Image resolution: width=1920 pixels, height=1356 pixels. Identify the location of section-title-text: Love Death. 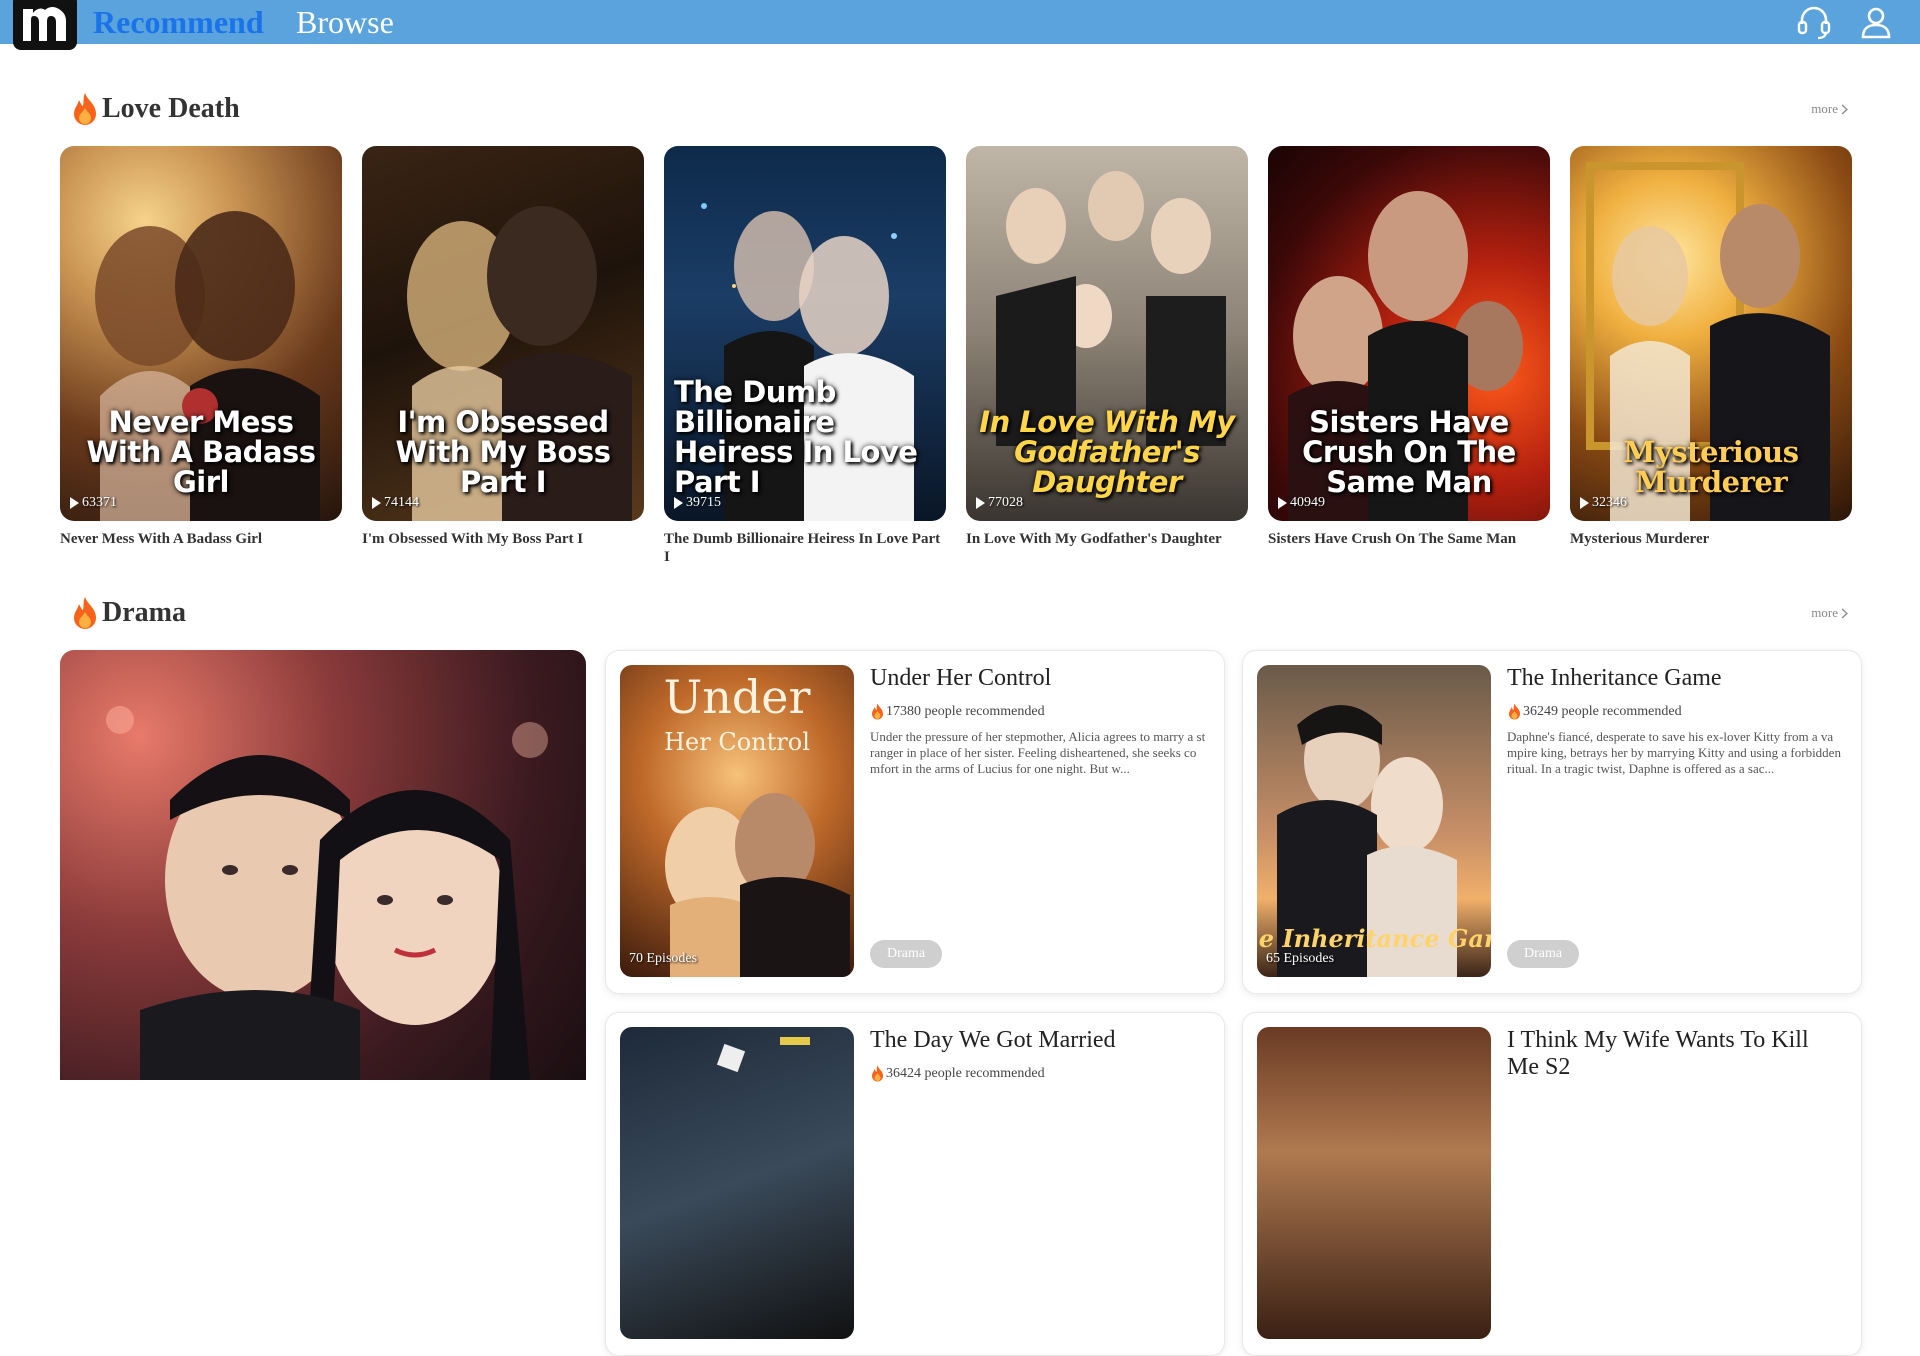
(171, 108).